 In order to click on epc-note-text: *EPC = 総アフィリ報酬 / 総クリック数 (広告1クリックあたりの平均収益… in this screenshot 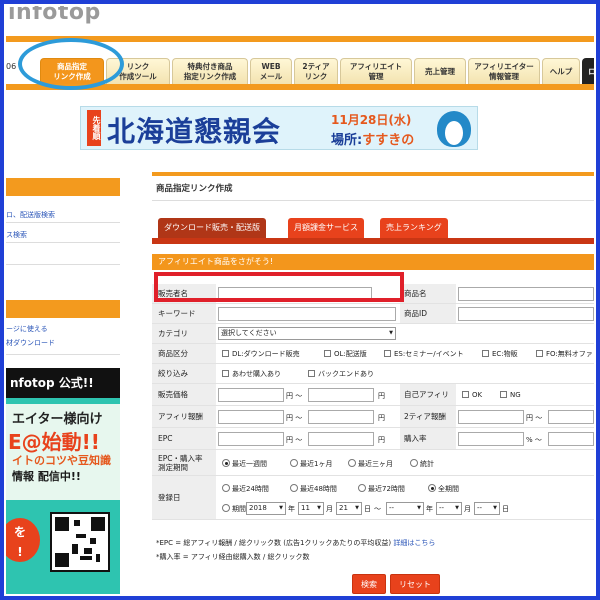, I will do `click(274, 543)`.